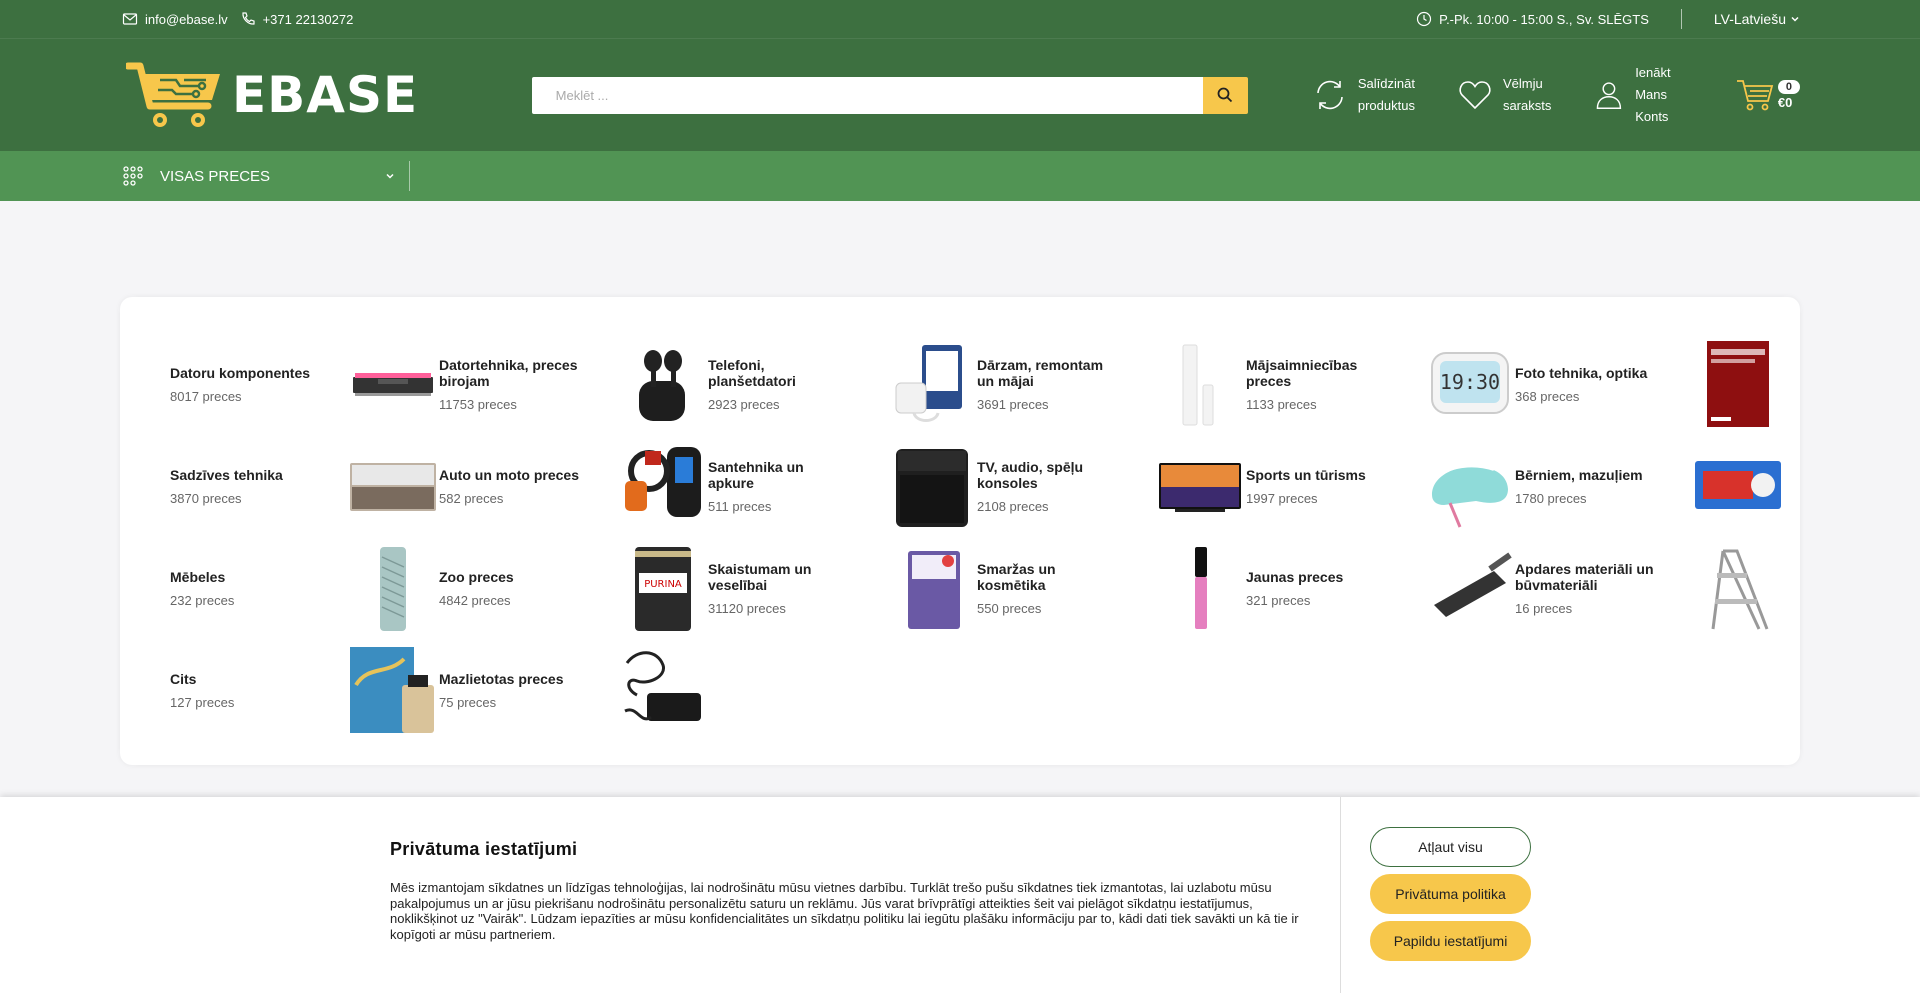  I want to click on category-count: 1997 preces, so click(1282, 498).